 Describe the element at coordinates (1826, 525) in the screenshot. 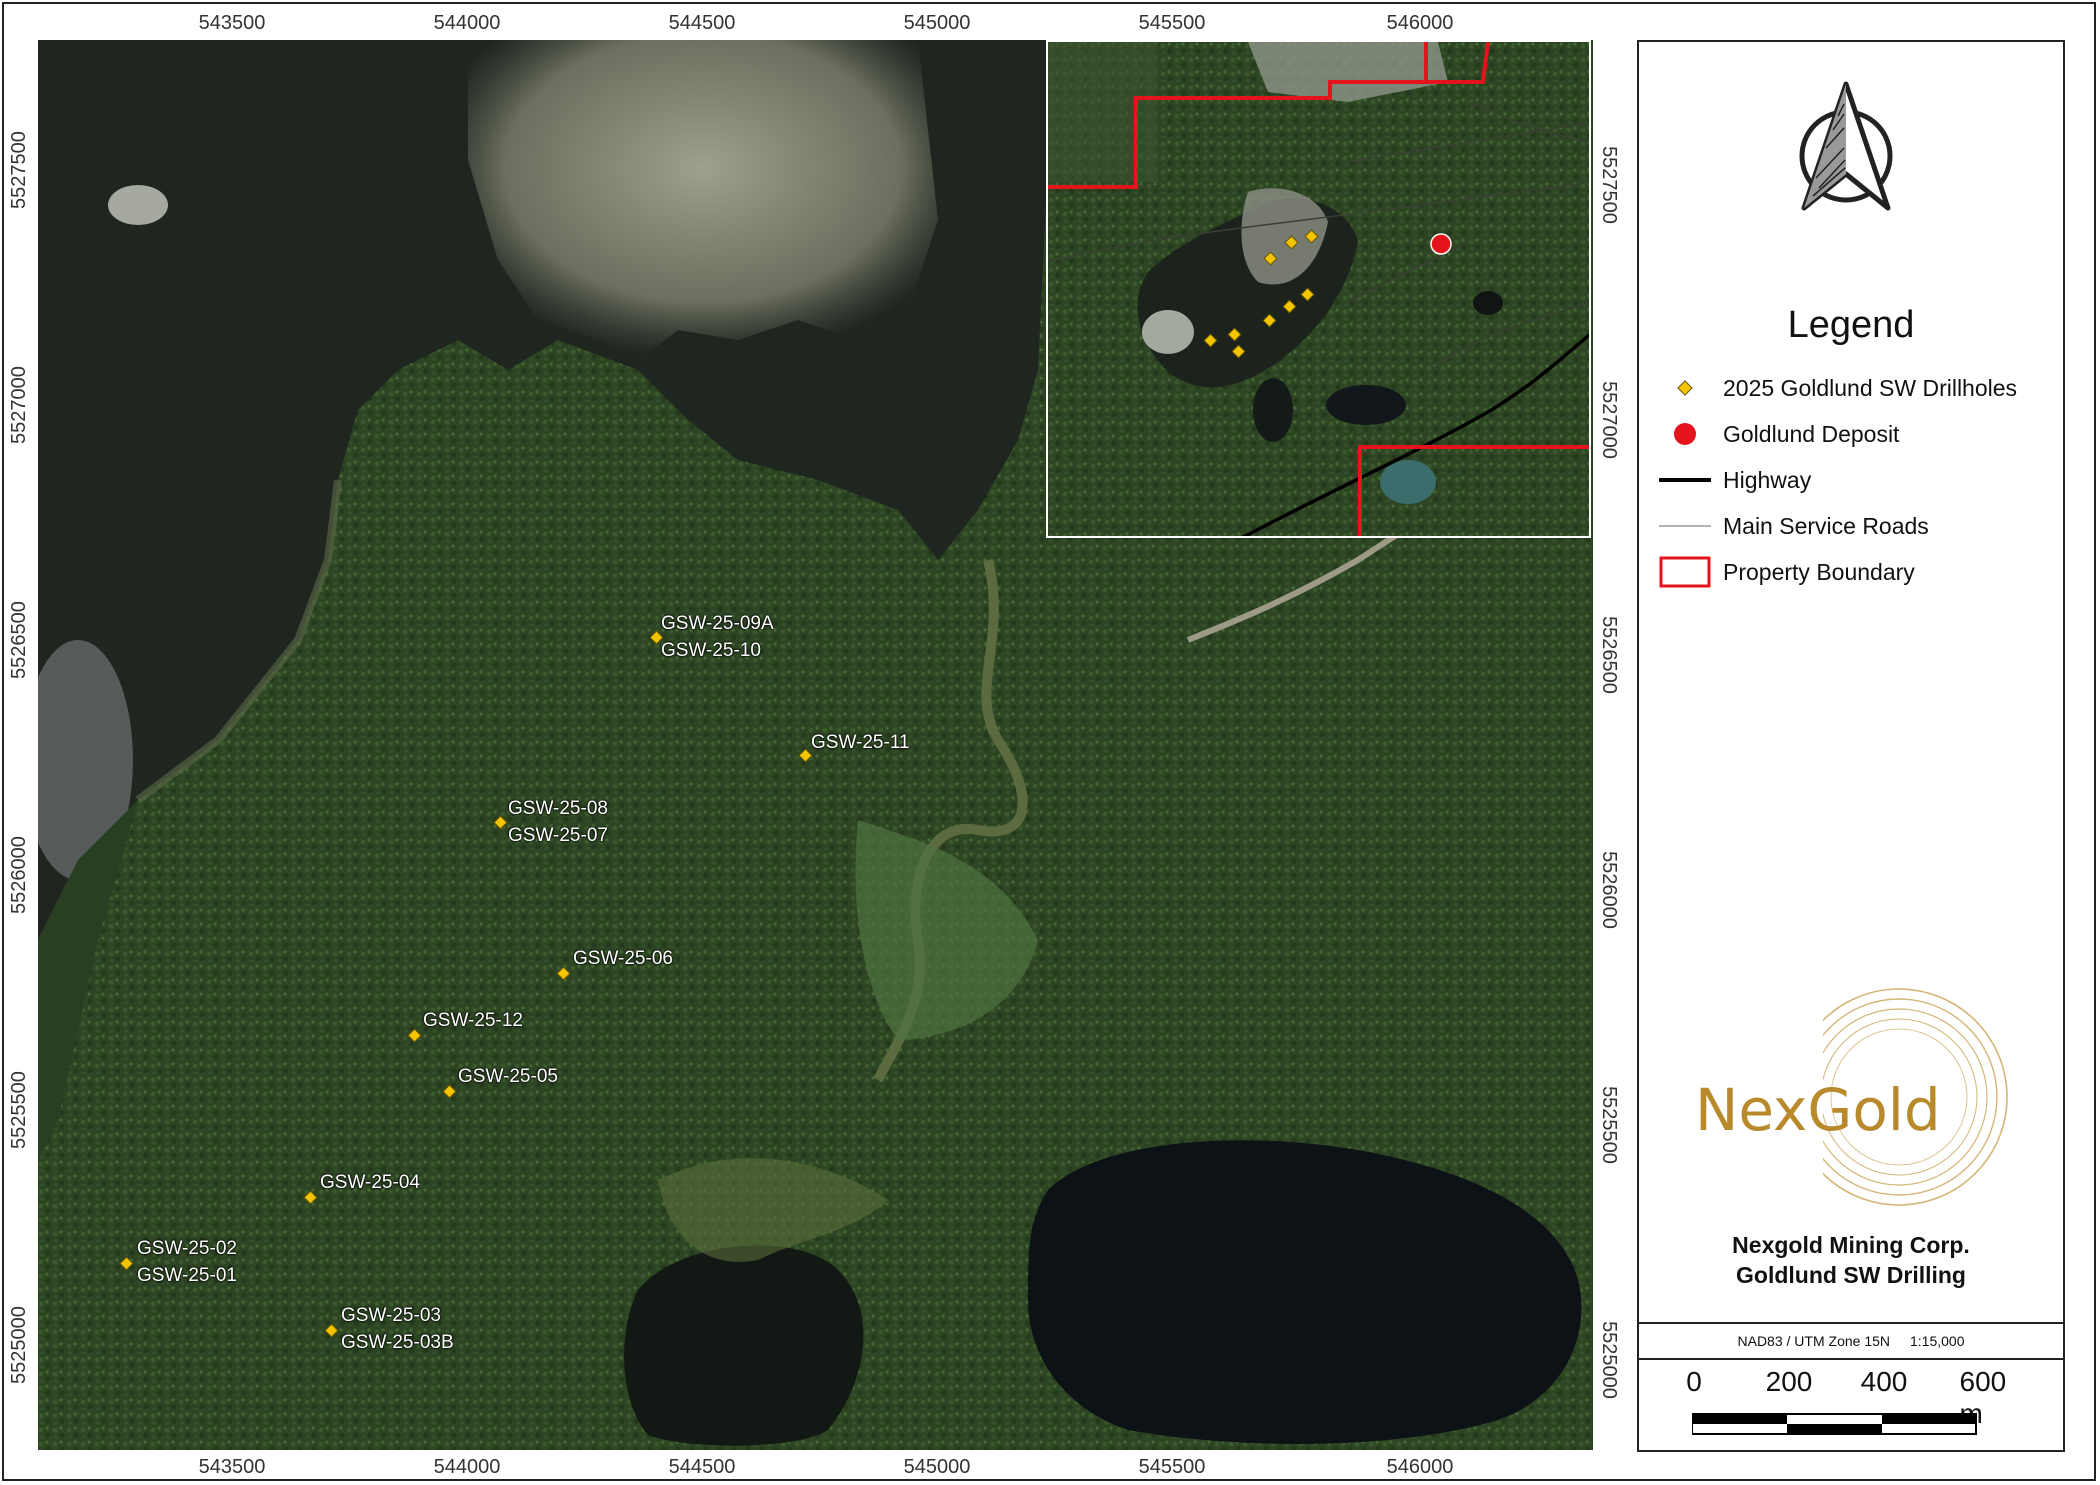

I see `legend-label: Main Service Roads` at that location.